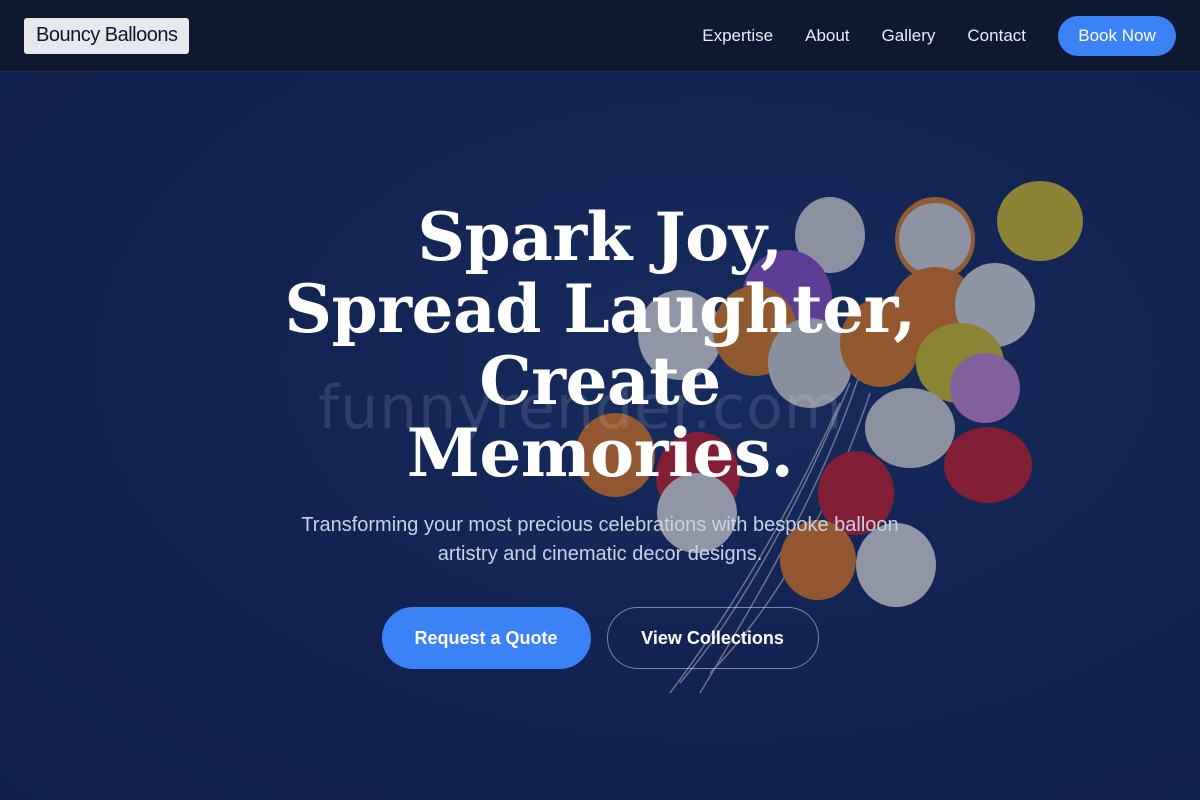 The height and width of the screenshot is (800, 1200). What do you see at coordinates (712, 638) in the screenshot?
I see `view-collections-button: View Collections` at bounding box center [712, 638].